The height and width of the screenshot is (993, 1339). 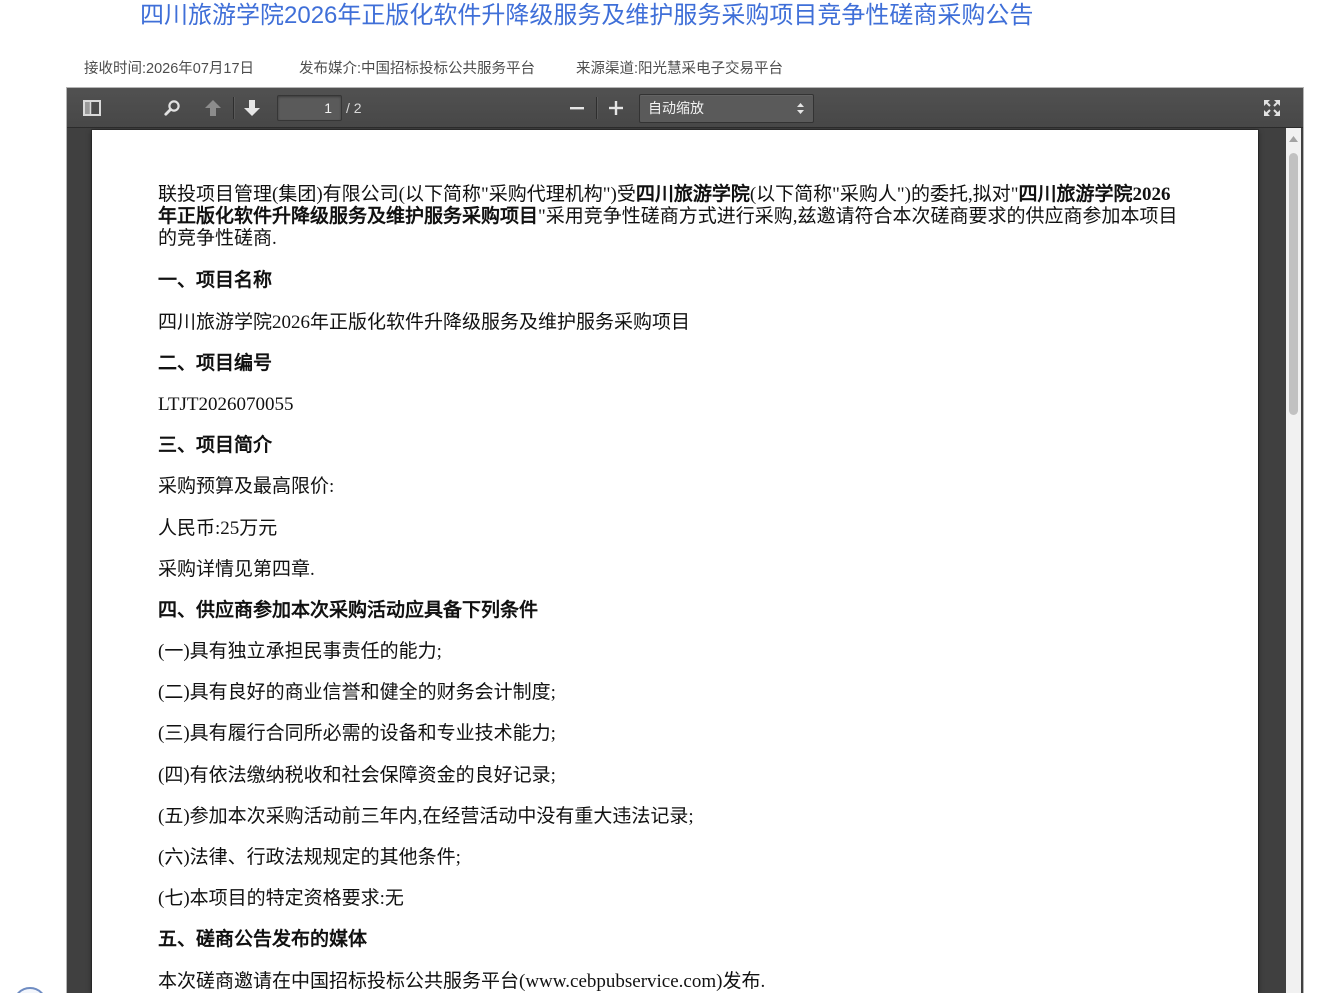 I want to click on section-heading: 二、项目编号, so click(x=215, y=363).